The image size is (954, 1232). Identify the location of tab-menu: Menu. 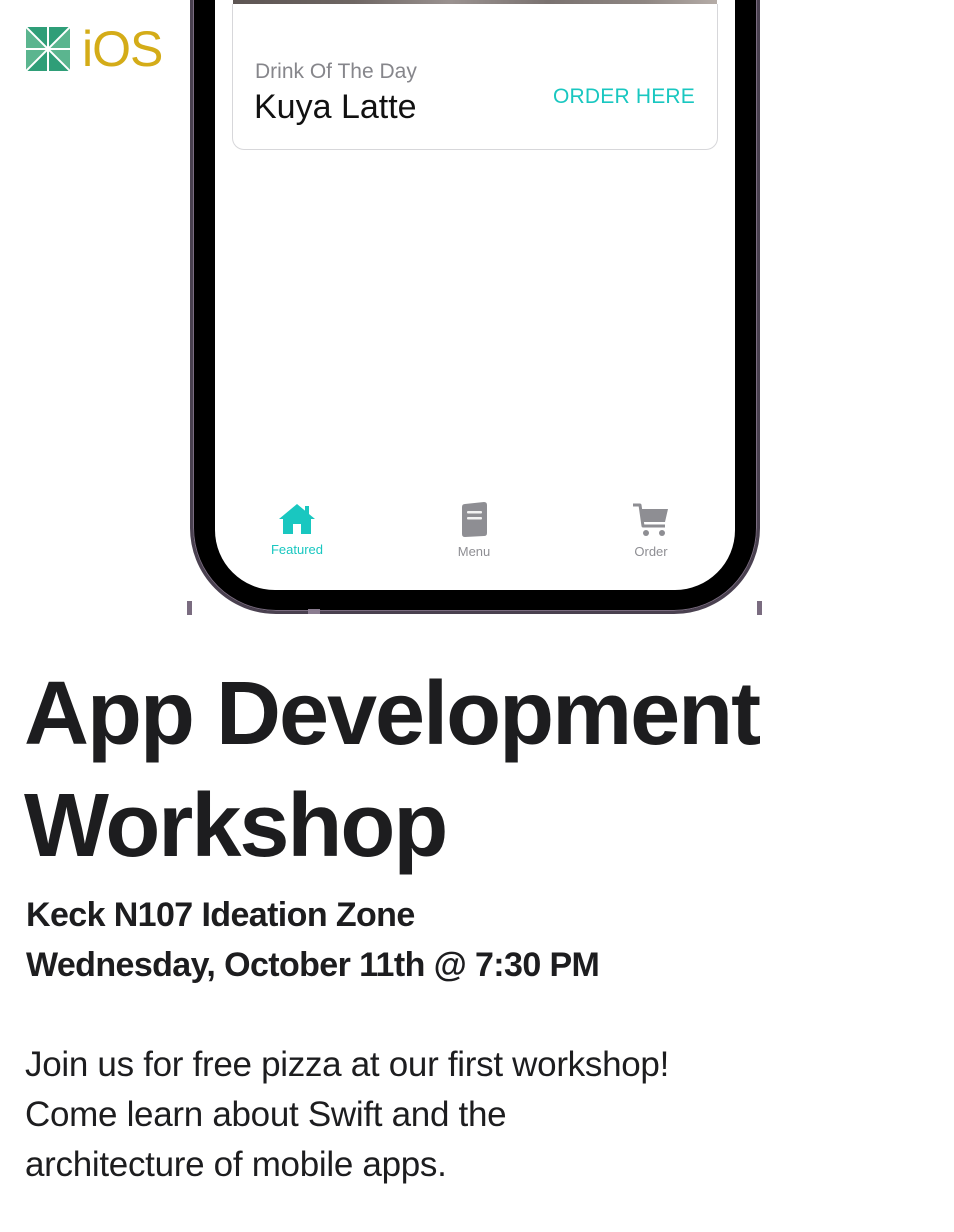
(474, 530).